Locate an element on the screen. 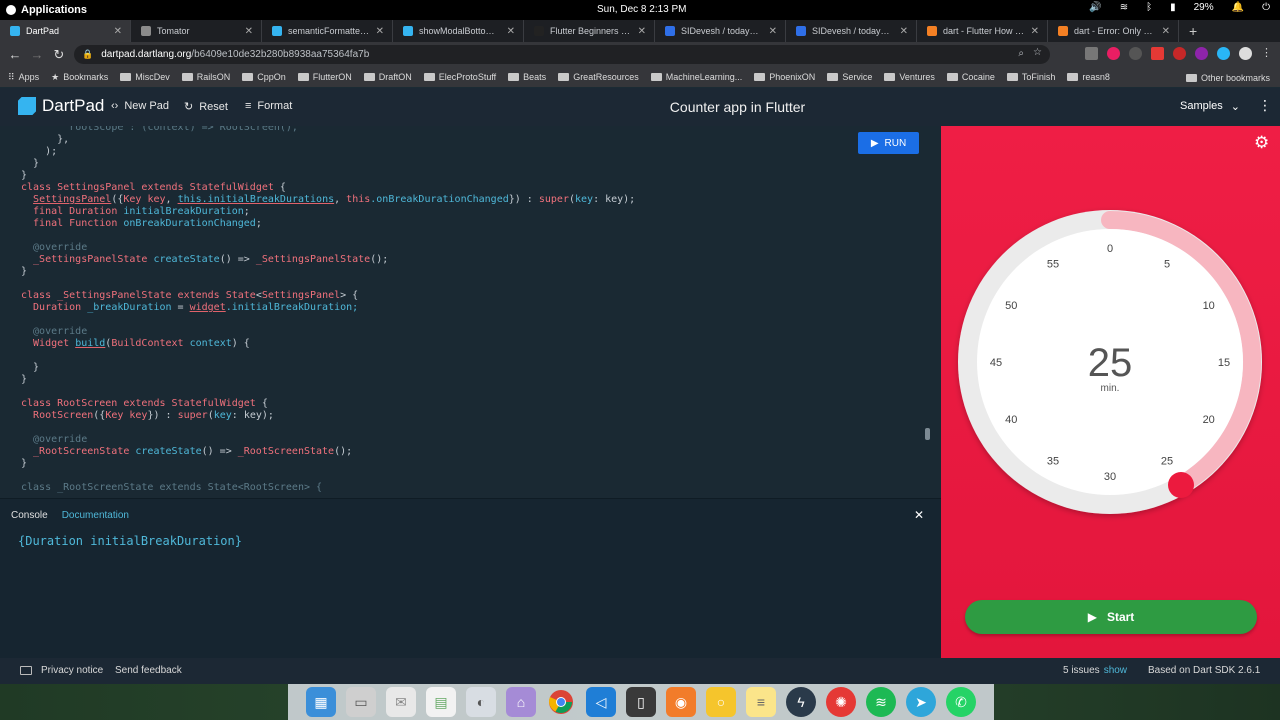 The height and width of the screenshot is (720, 1280). reset-button: ↻ Reset is located at coordinates (206, 107).